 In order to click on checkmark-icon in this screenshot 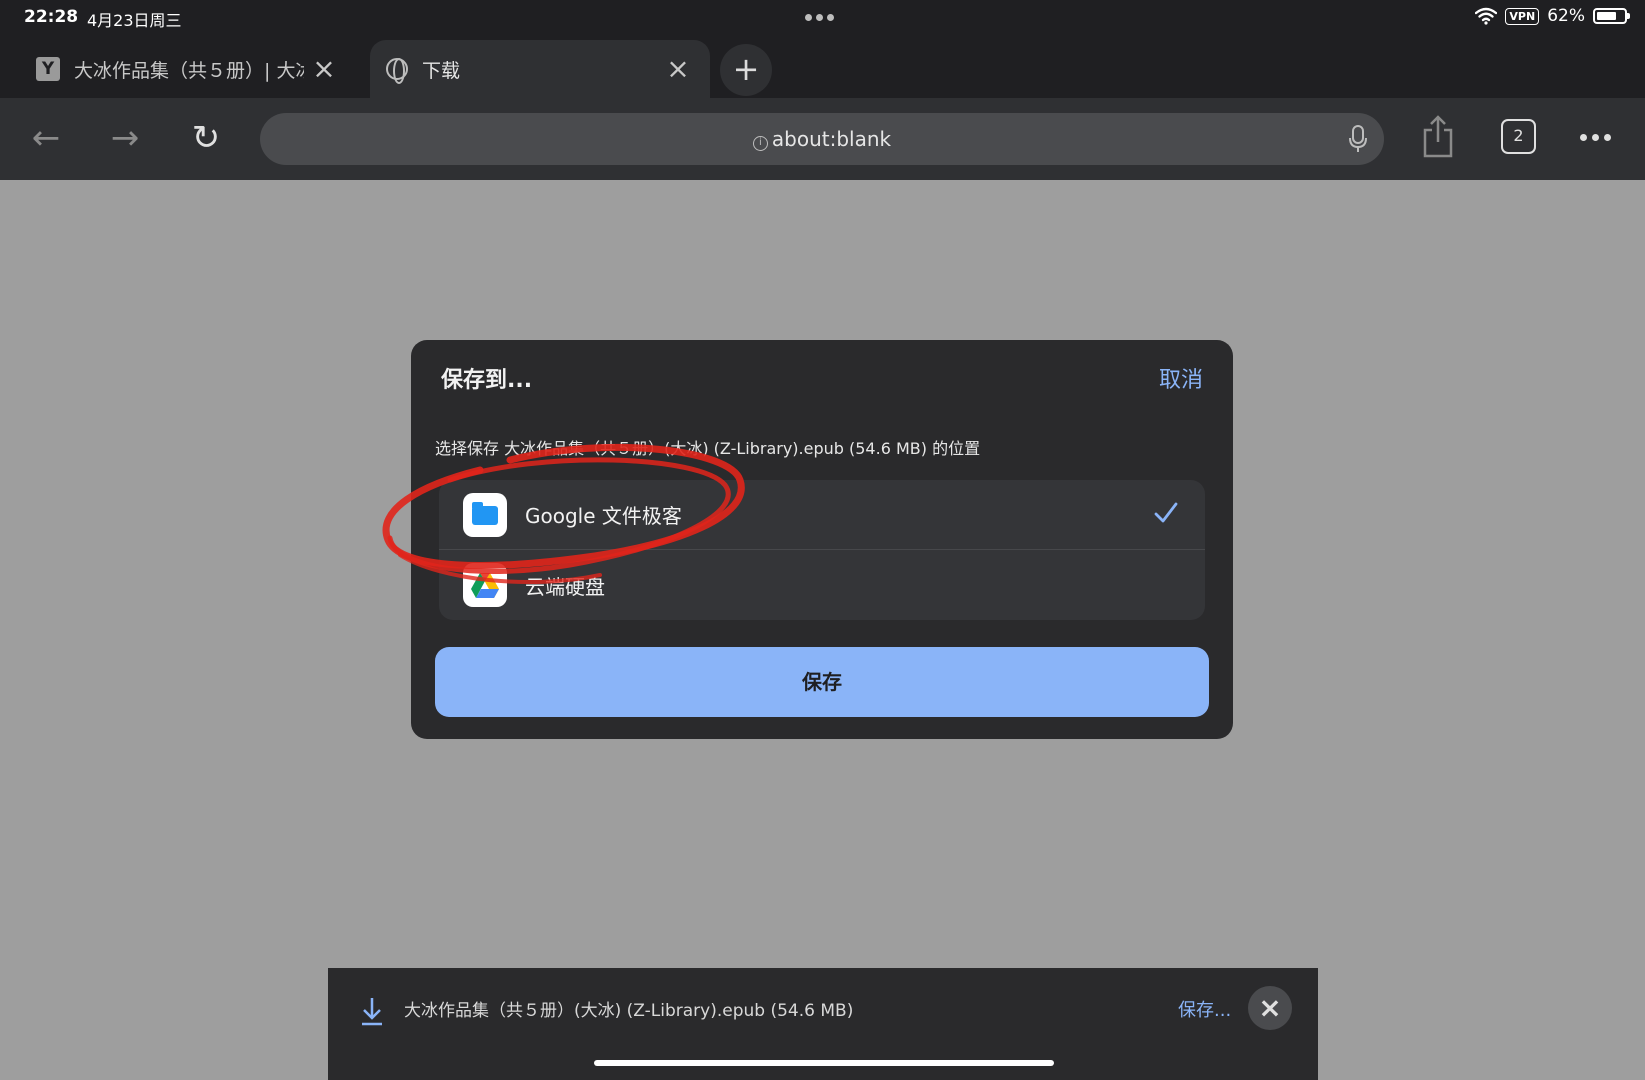, I will do `click(1166, 512)`.